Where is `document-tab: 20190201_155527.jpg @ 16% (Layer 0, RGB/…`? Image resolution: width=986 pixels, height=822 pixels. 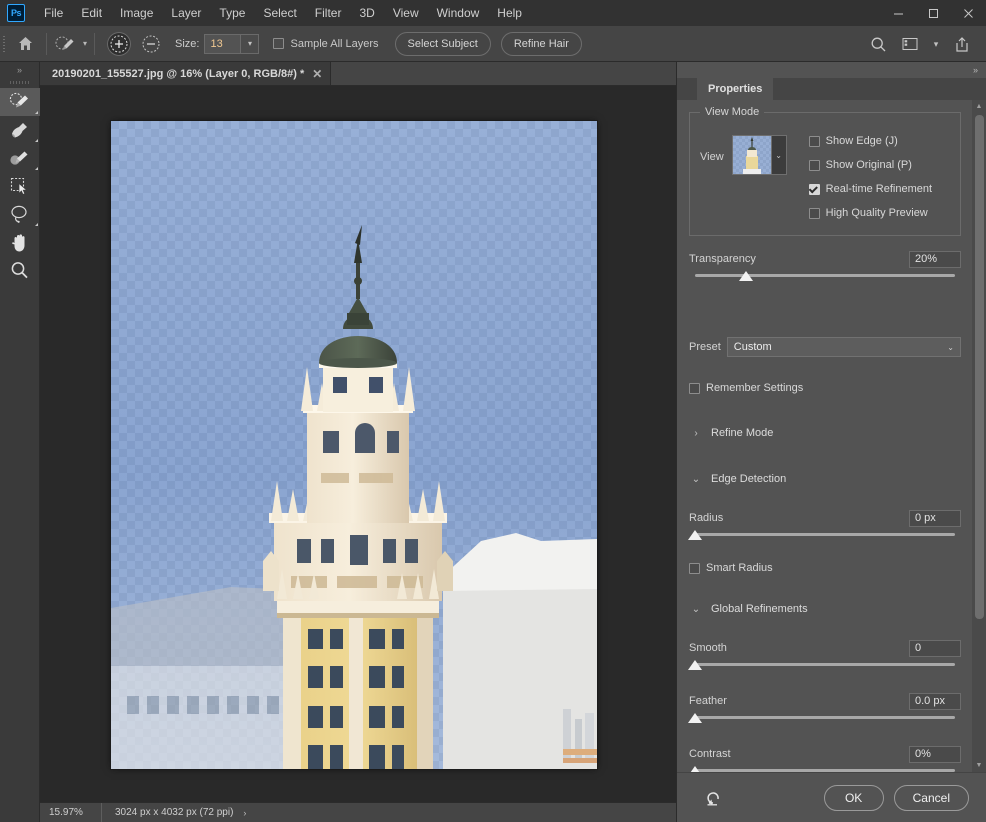
document-tab: 20190201_155527.jpg @ 16% (Layer 0, RGB/… is located at coordinates (186, 73).